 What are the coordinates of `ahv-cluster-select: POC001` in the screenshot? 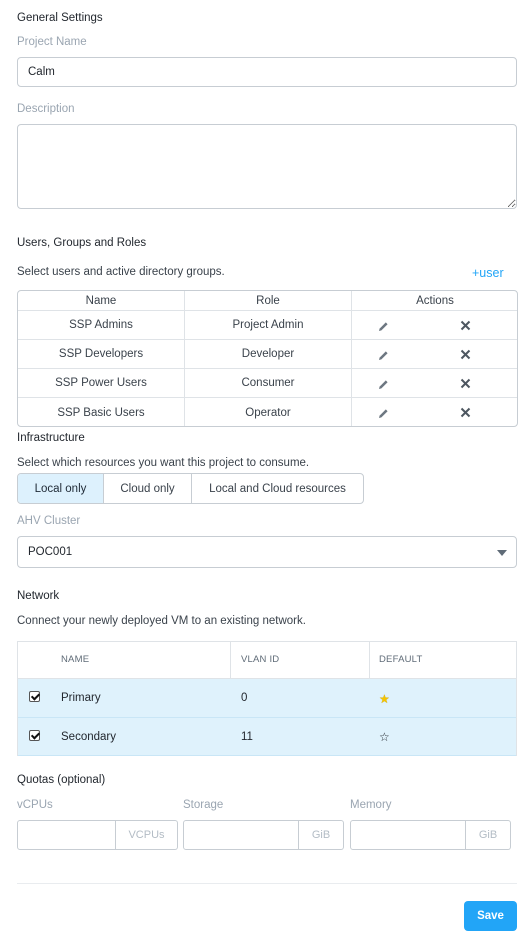 It's located at (267, 552).